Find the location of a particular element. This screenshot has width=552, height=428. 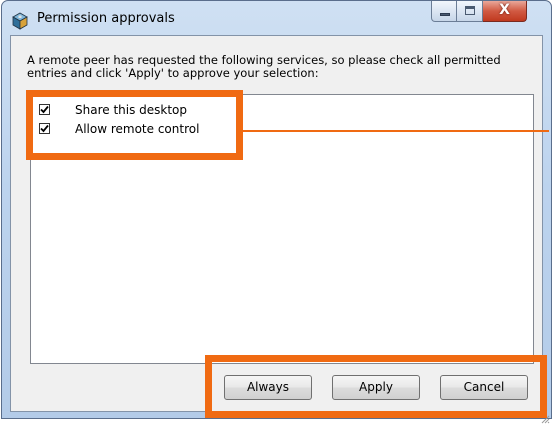

annotation-callout-line is located at coordinates (396, 131).